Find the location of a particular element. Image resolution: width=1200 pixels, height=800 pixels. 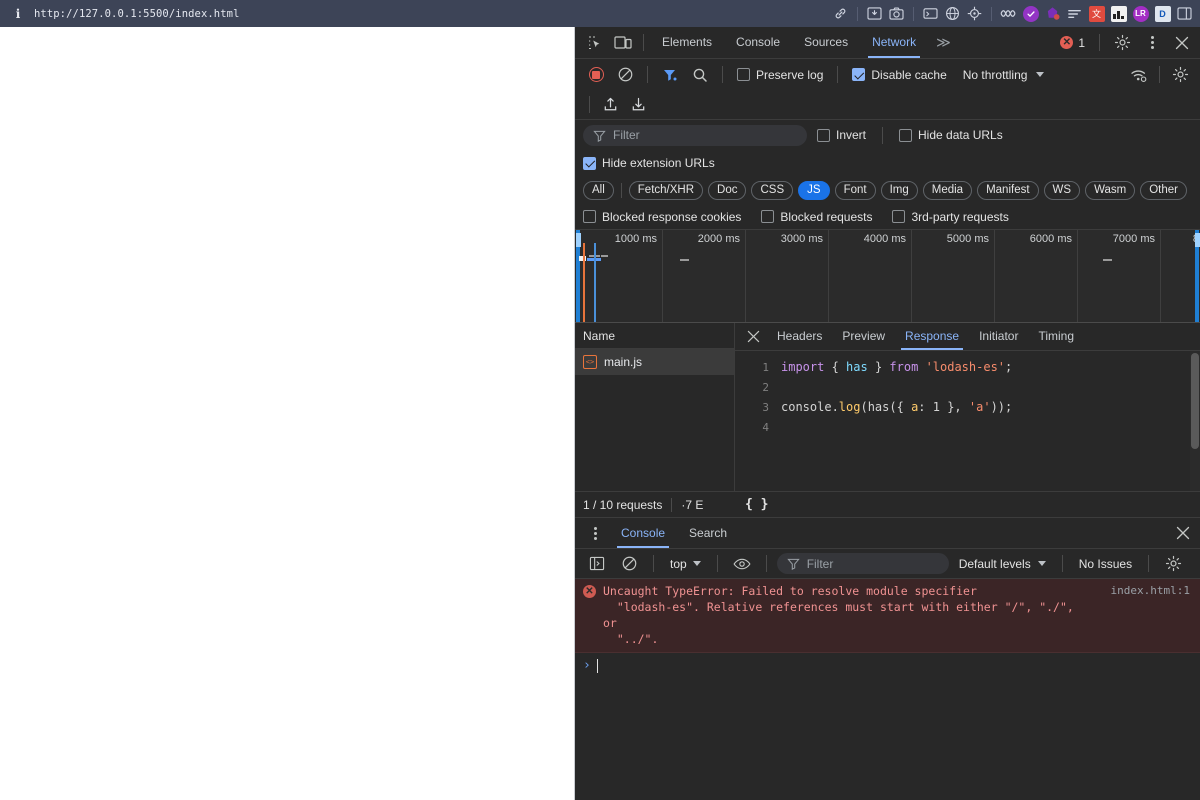

disable-cache-checkbox: Disable cache is located at coordinates (899, 75).